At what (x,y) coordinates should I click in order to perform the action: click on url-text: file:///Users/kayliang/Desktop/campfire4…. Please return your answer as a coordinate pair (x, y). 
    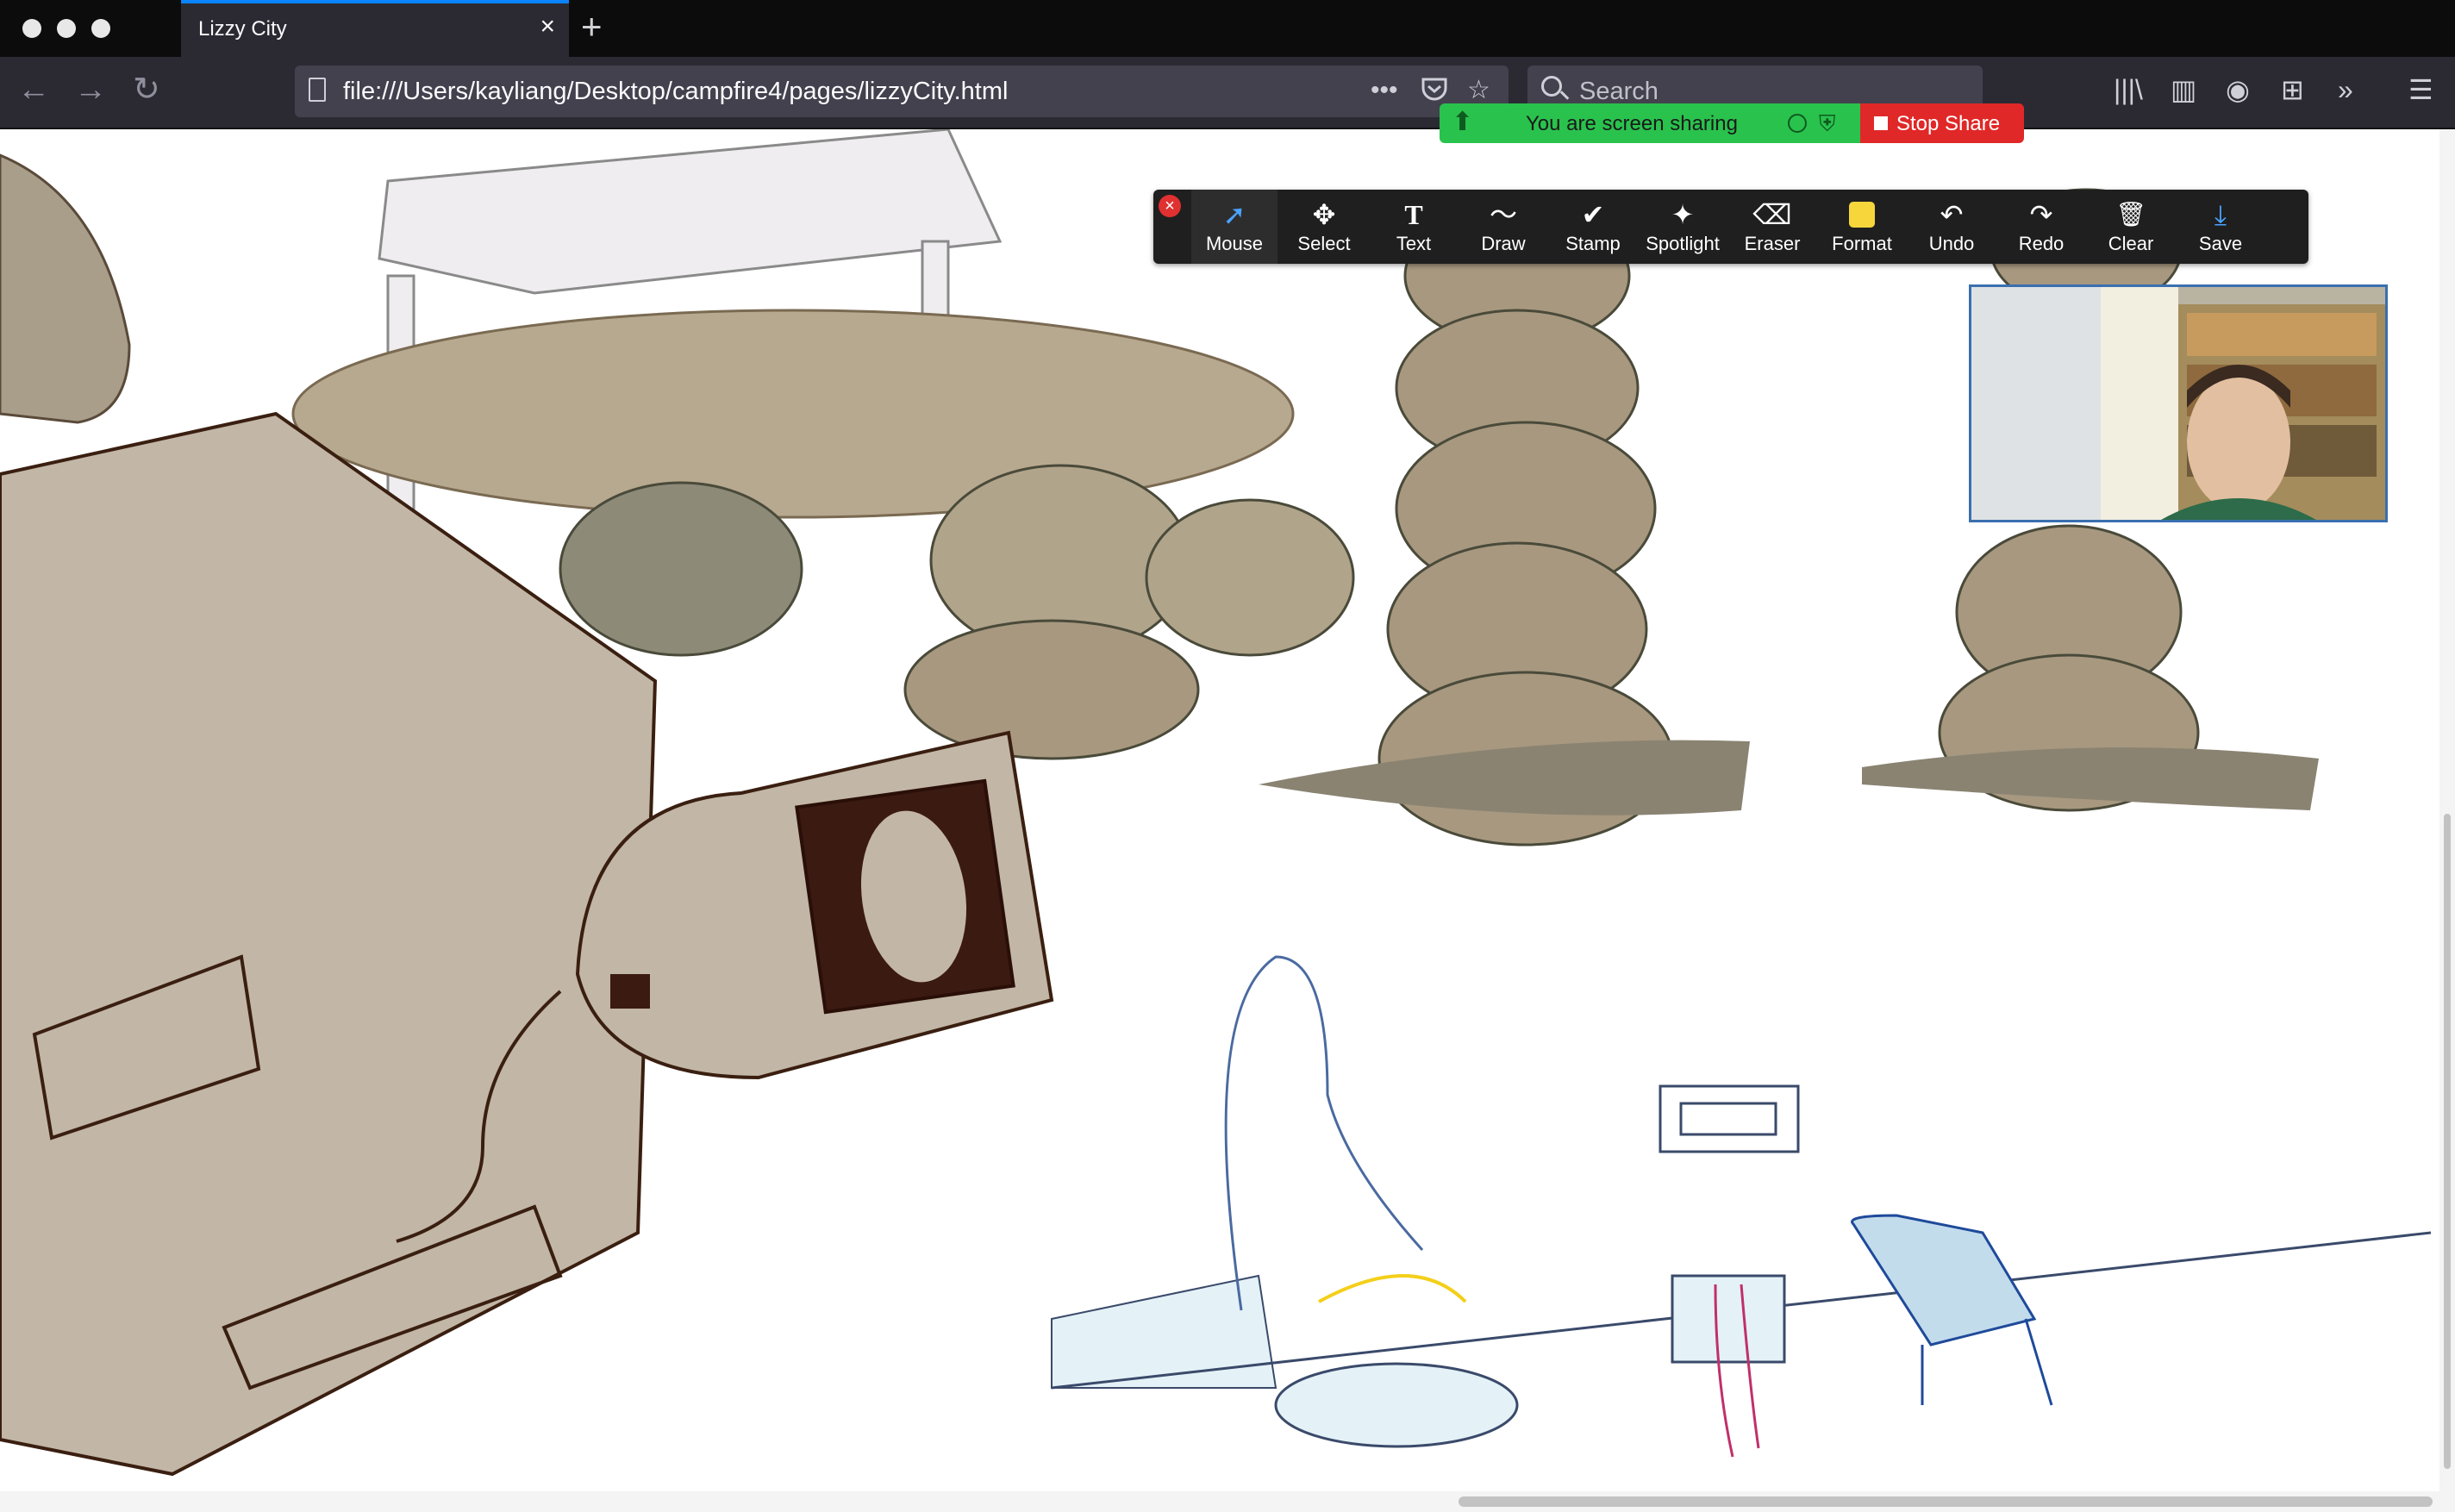
    Looking at the image, I should click on (675, 92).